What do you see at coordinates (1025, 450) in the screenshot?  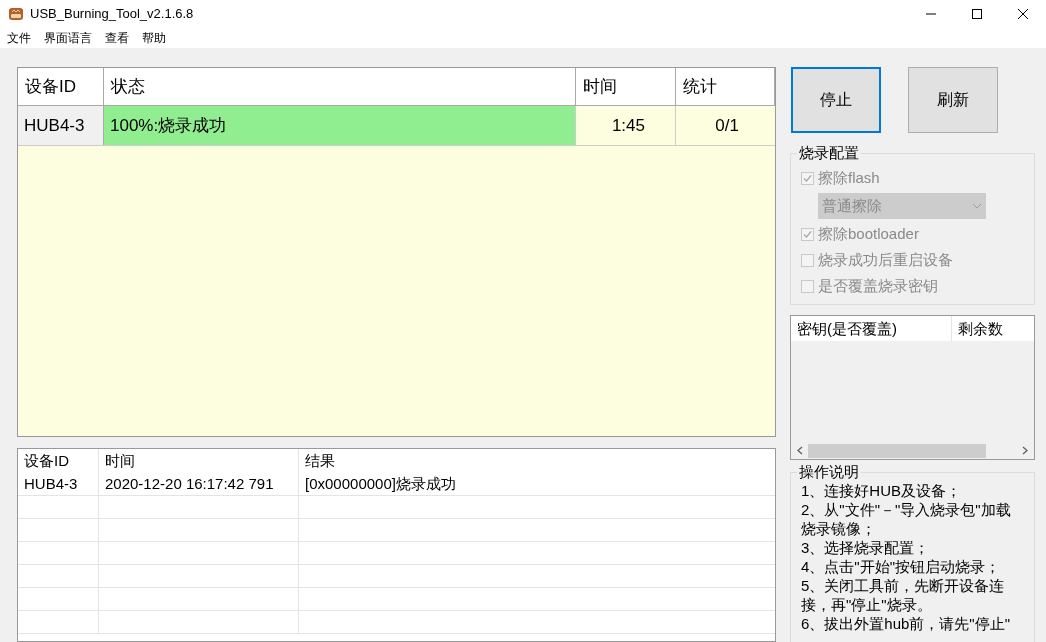 I see `scroll-right-icon` at bounding box center [1025, 450].